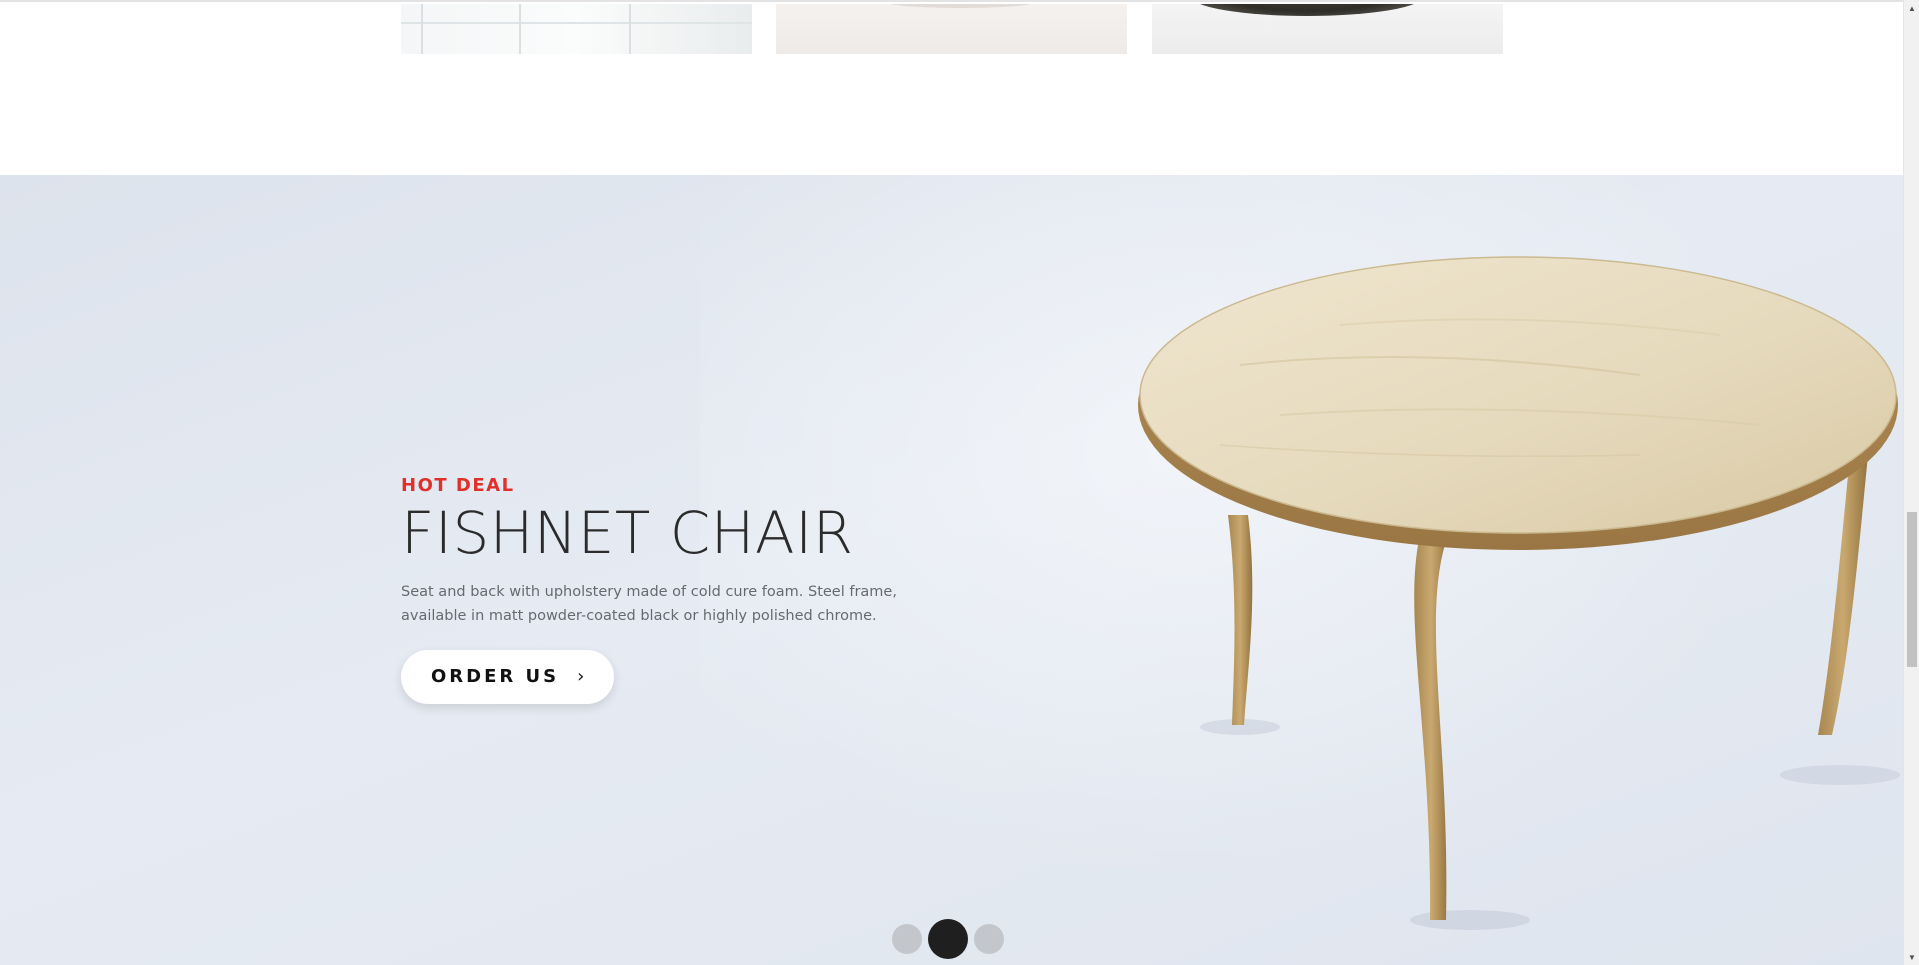 The height and width of the screenshot is (965, 1919). Describe the element at coordinates (458, 485) in the screenshot. I see `hot-deal-label: HOT DEAL` at that location.